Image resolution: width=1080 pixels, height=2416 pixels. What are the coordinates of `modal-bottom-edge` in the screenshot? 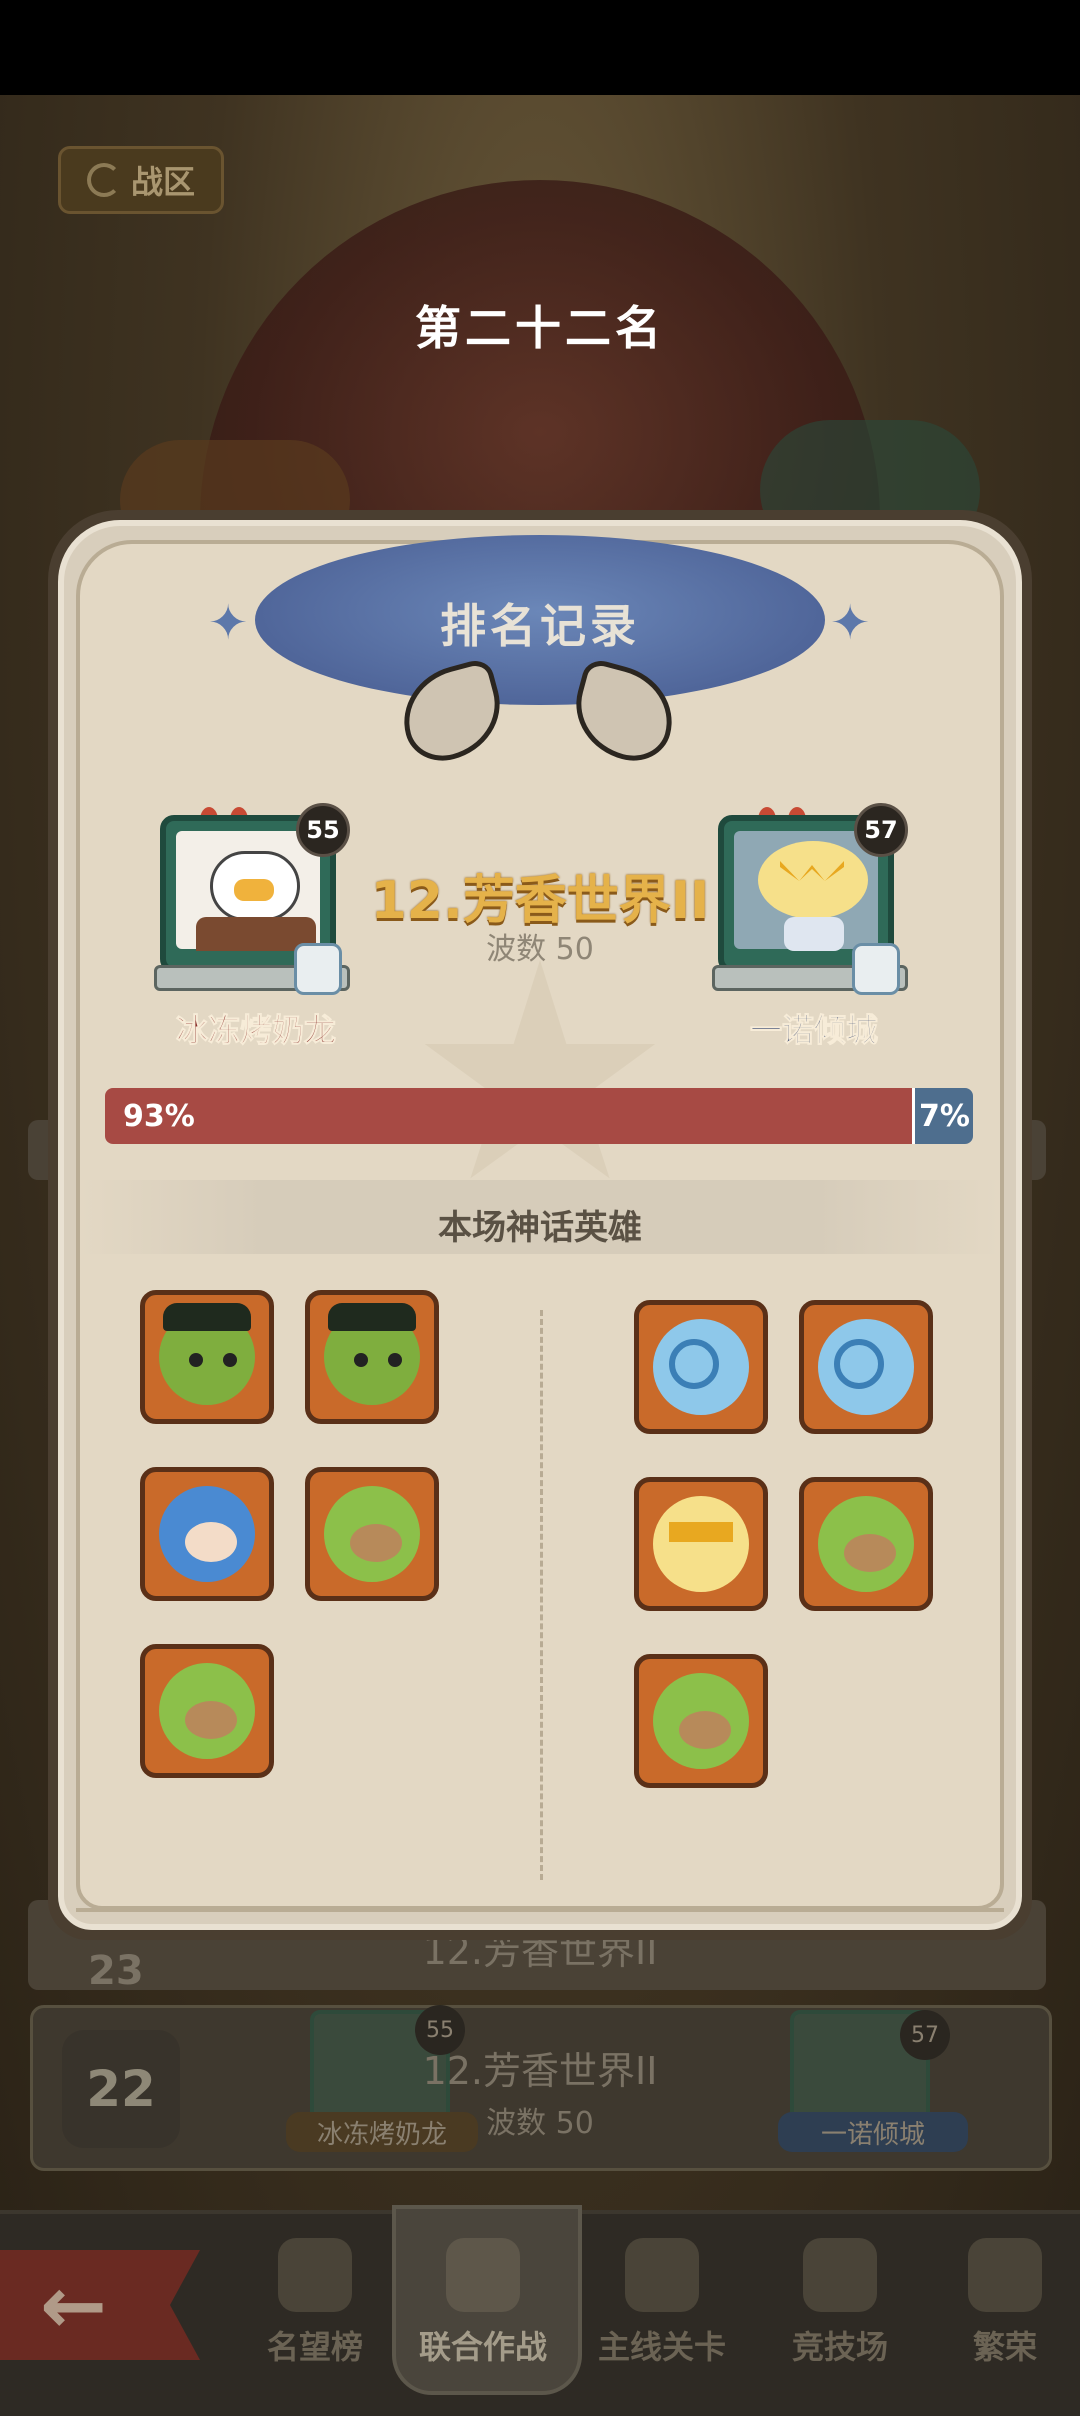 It's located at (540, 1905).